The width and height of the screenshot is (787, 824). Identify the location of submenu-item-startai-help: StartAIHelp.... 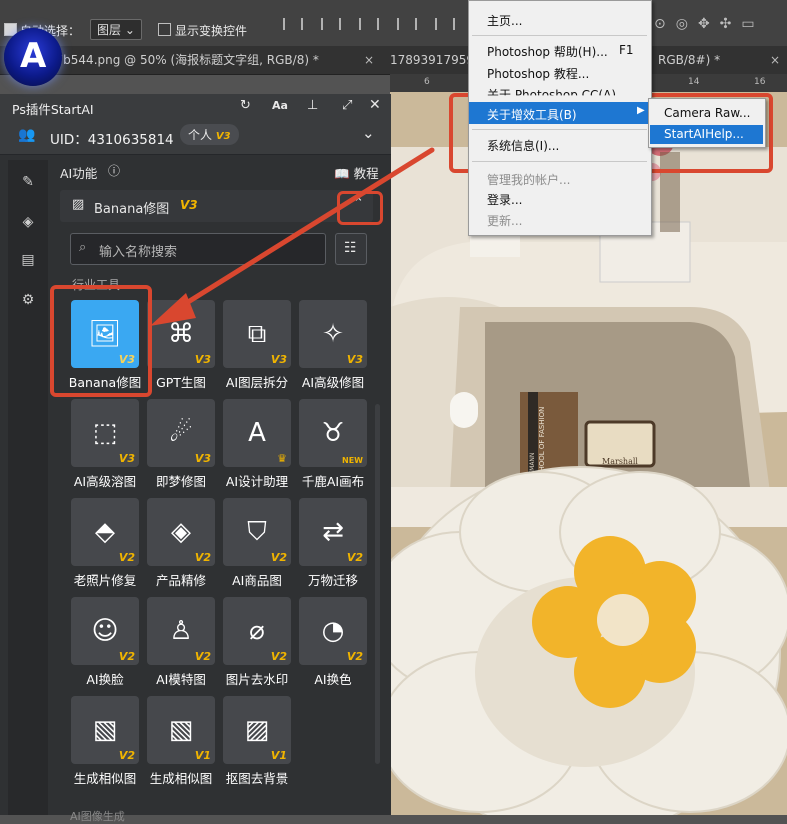
(704, 134).